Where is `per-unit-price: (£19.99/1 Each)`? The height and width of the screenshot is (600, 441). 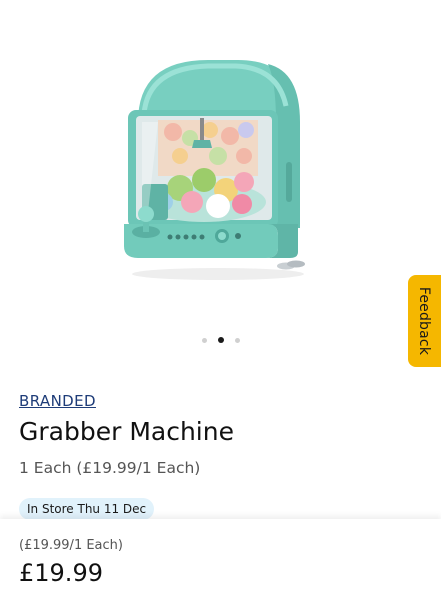
per-unit-price: (£19.99/1 Each) is located at coordinates (71, 545).